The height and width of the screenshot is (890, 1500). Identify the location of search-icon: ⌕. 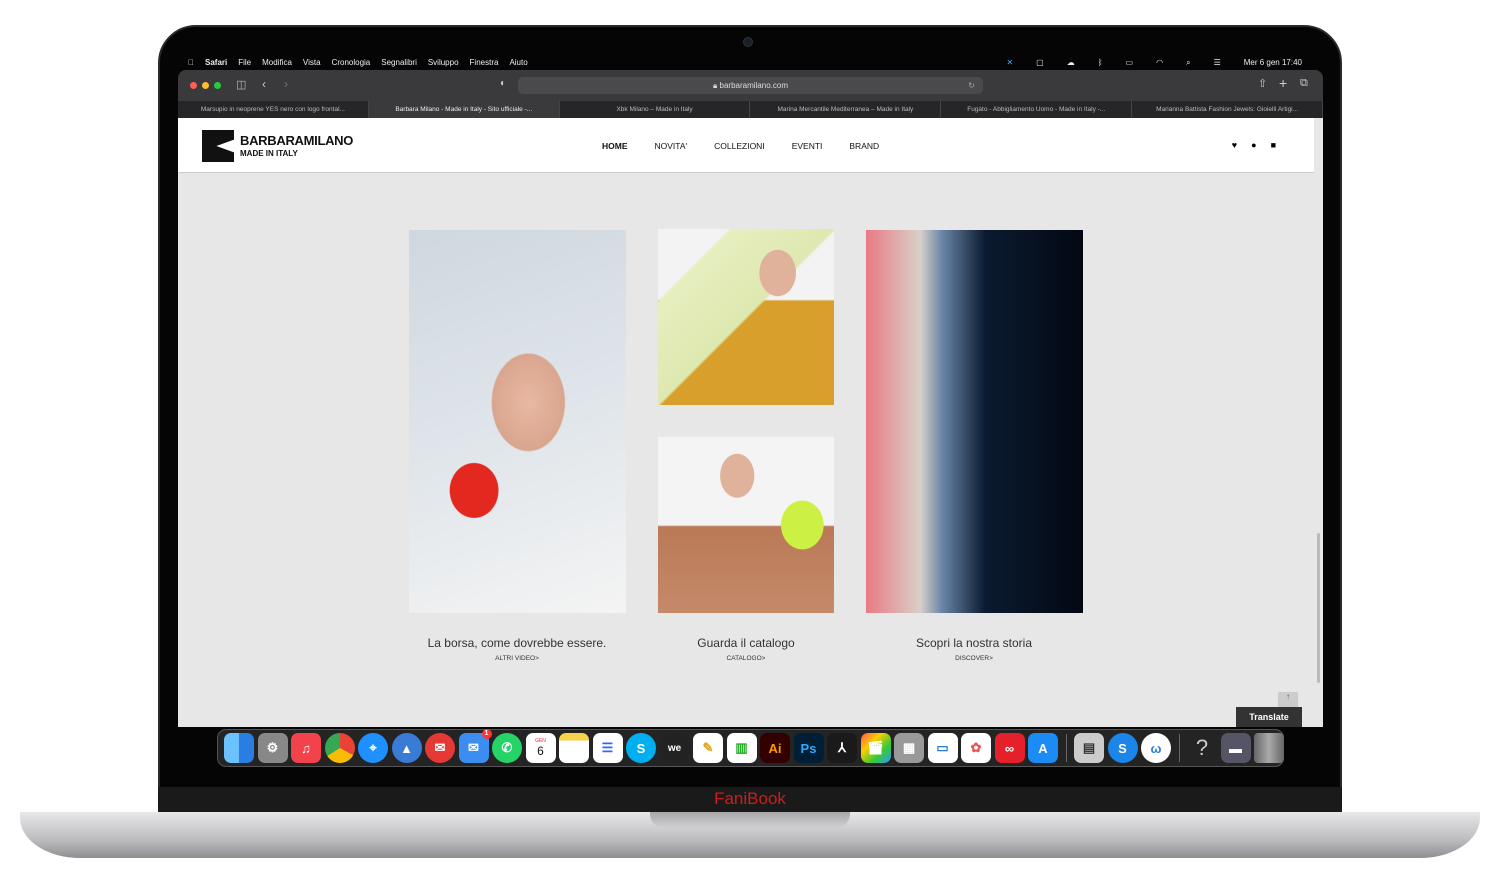
(1188, 63).